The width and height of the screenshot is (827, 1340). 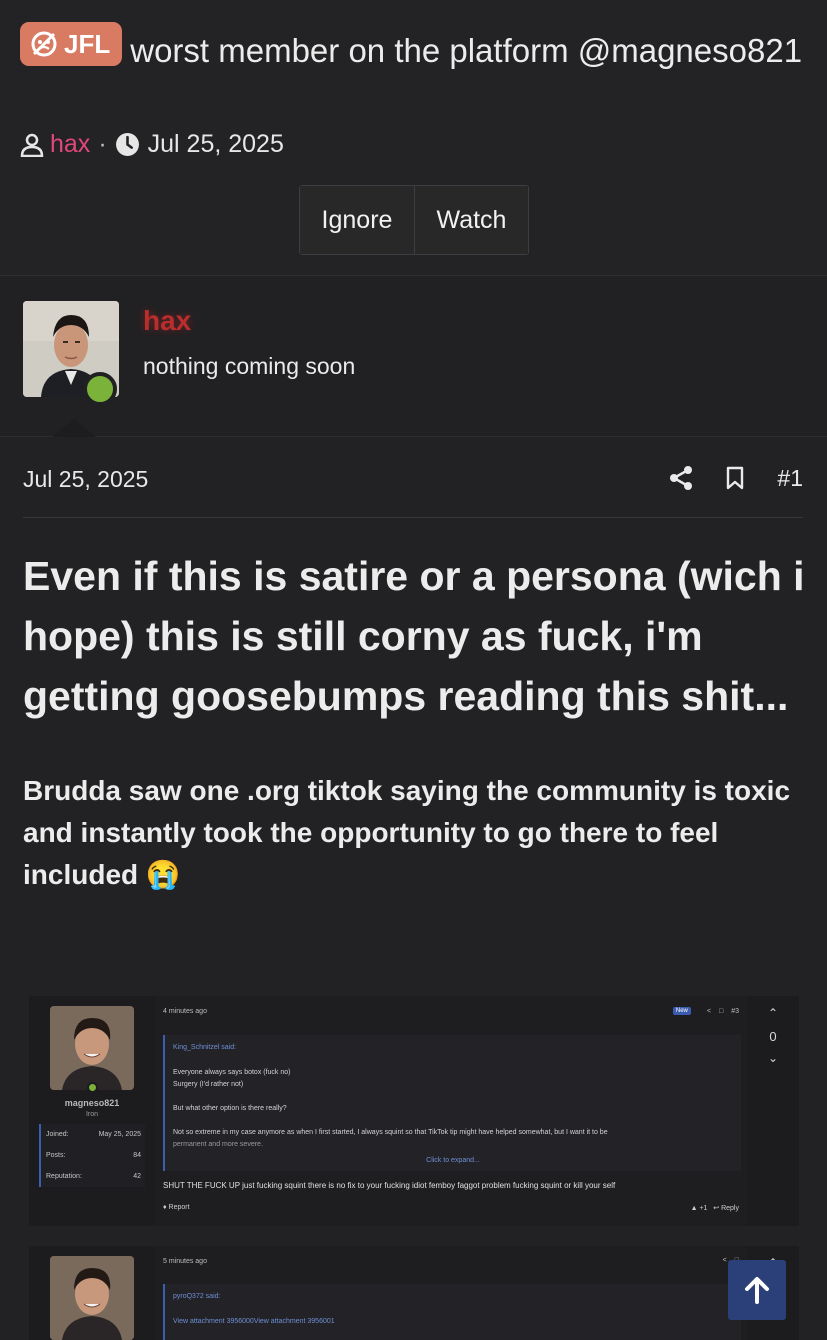 What do you see at coordinates (249, 366) in the screenshot?
I see `user-title: nothing coming soon` at bounding box center [249, 366].